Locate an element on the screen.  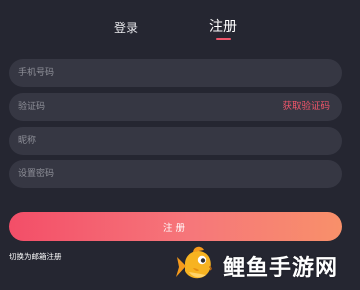
register-button: 注册 is located at coordinates (175, 226).